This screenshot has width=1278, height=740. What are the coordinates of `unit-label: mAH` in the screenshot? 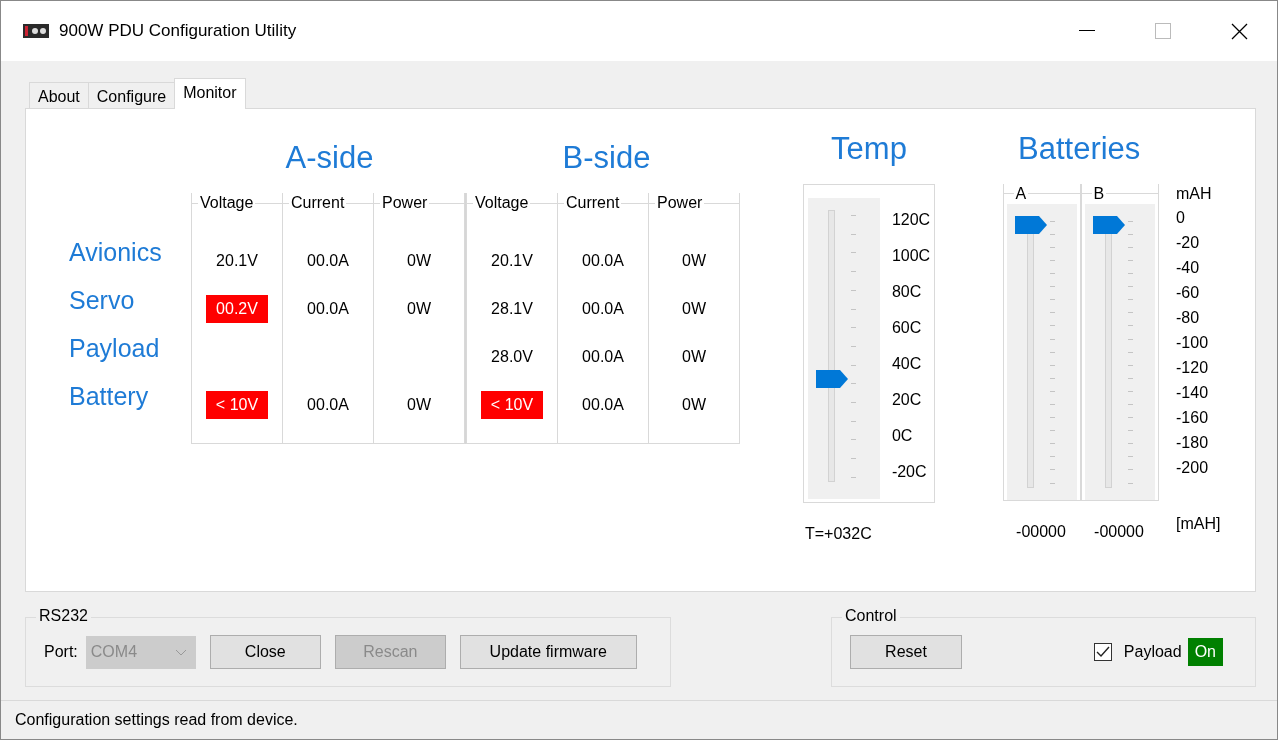 It's located at (1194, 194).